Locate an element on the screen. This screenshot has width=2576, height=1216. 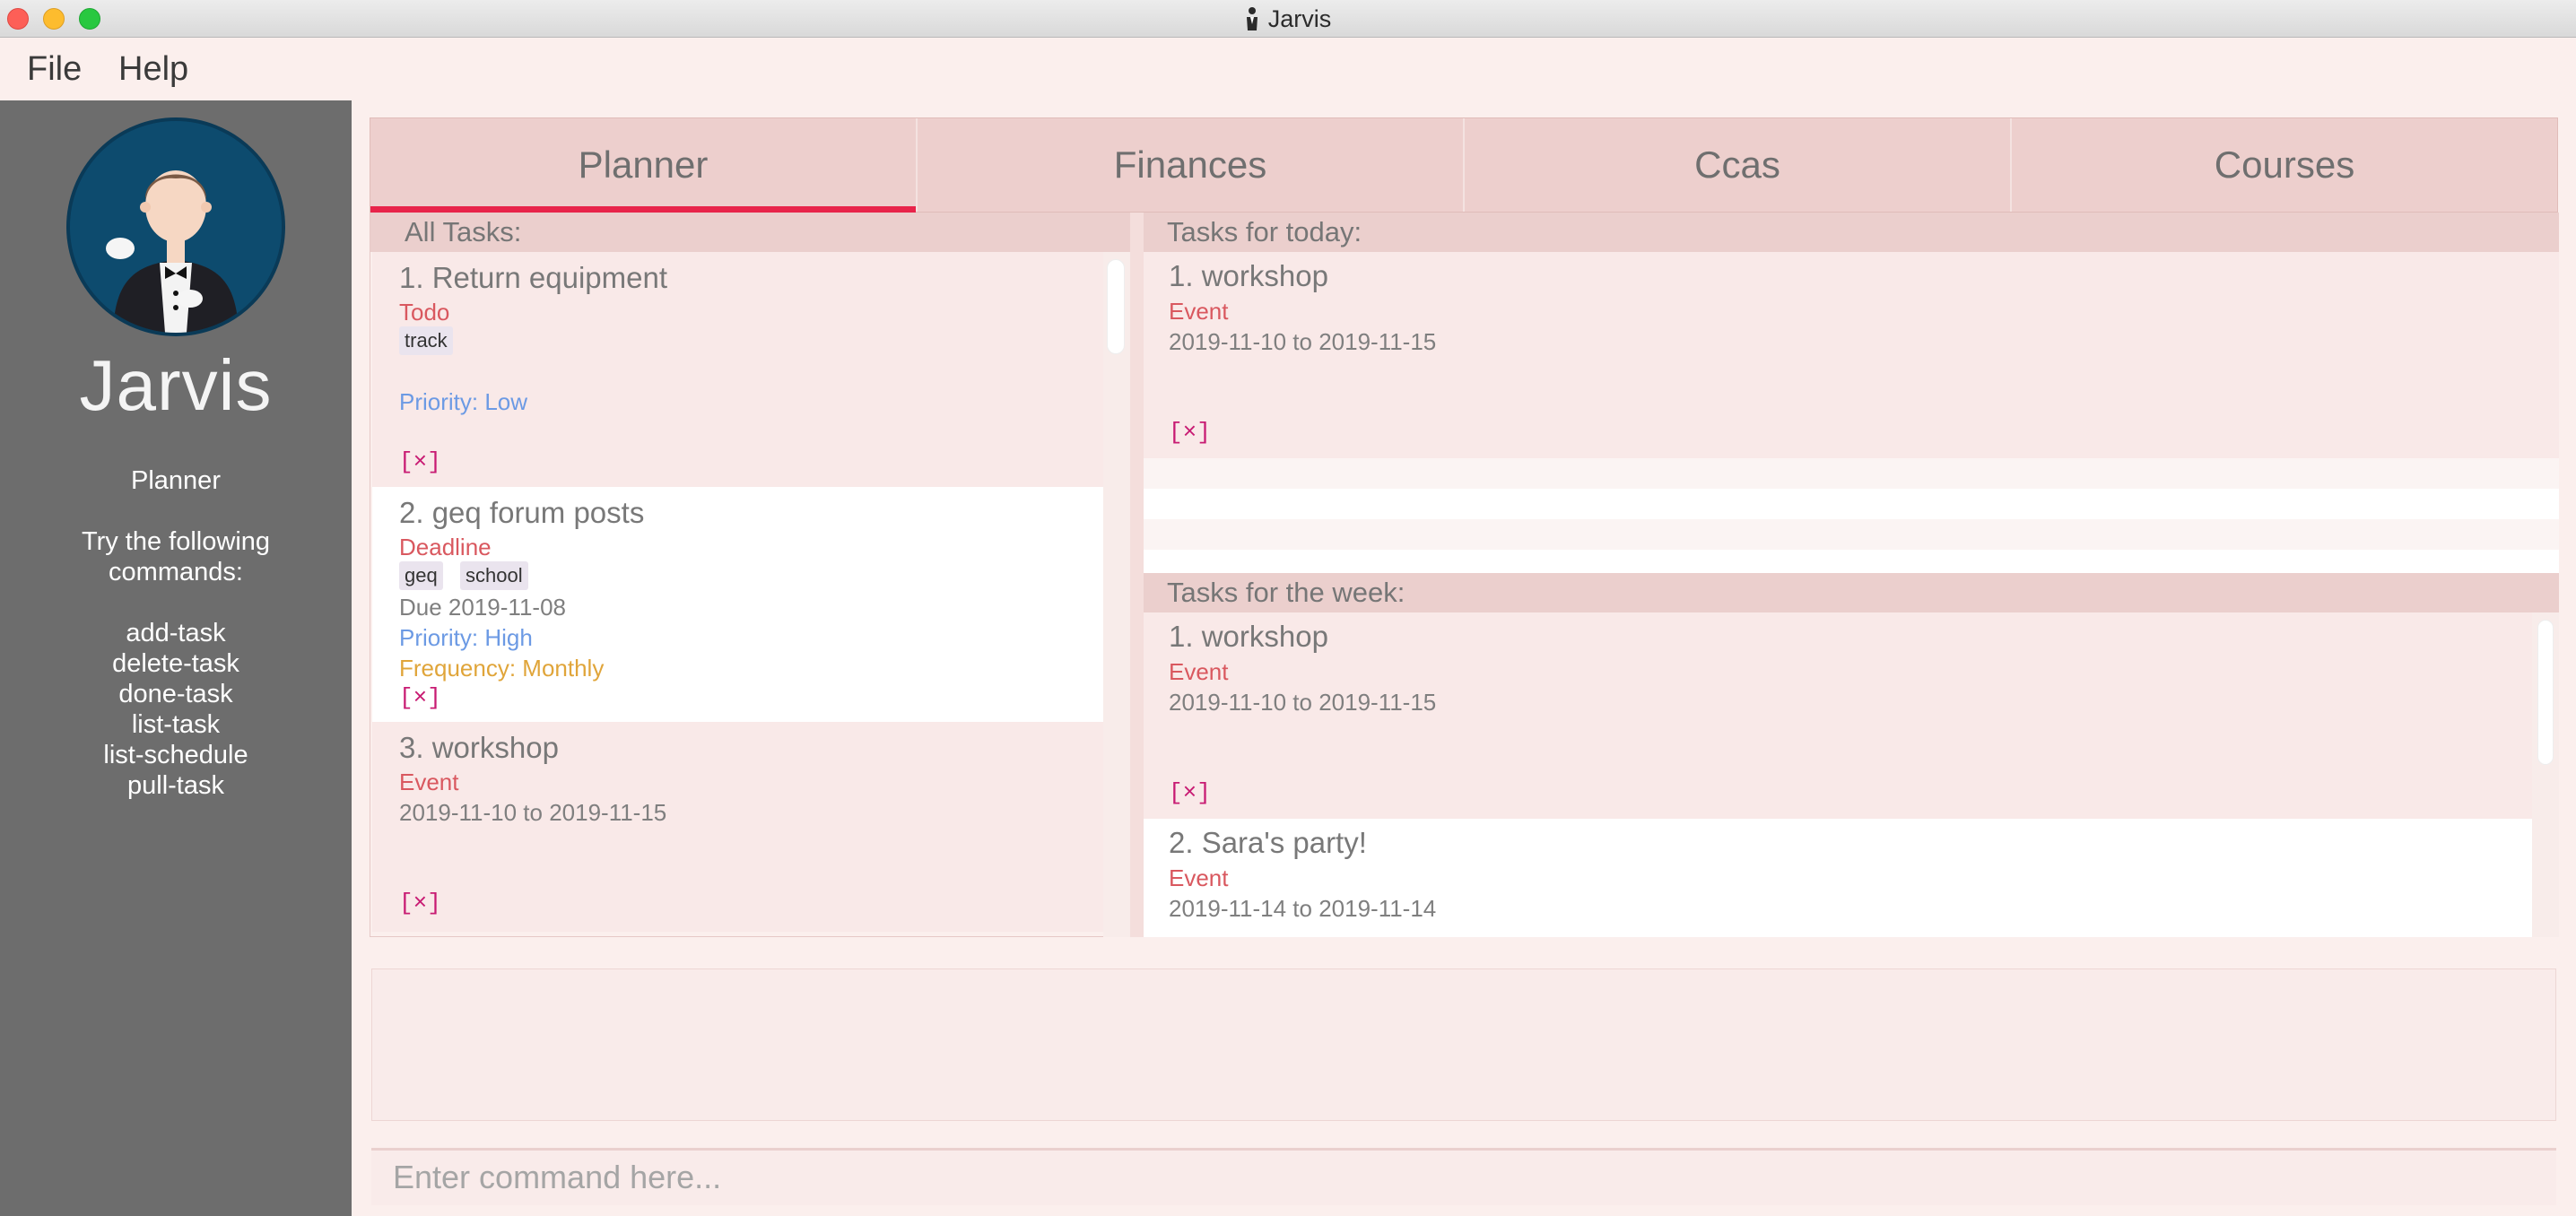
command-hint-add-task: add-task is located at coordinates (176, 633).